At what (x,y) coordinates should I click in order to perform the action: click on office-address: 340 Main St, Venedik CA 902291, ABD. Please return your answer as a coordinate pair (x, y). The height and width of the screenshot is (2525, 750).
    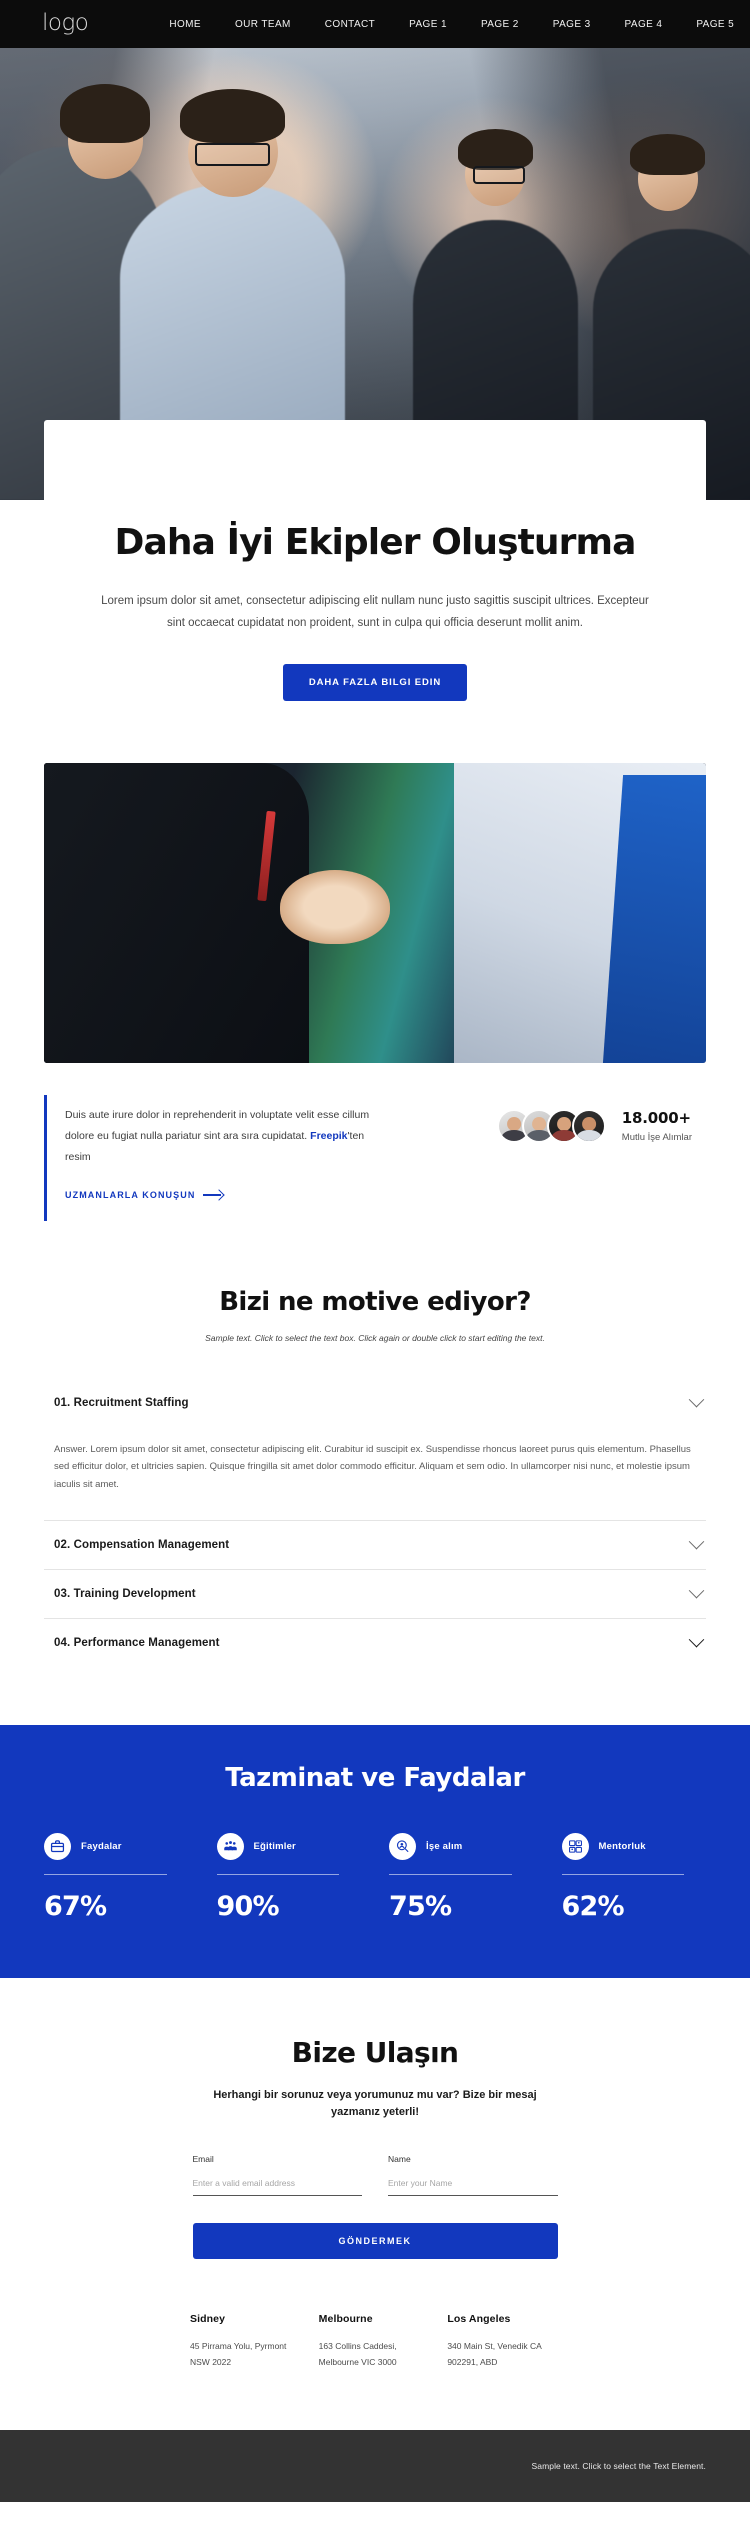
    Looking at the image, I should click on (494, 2353).